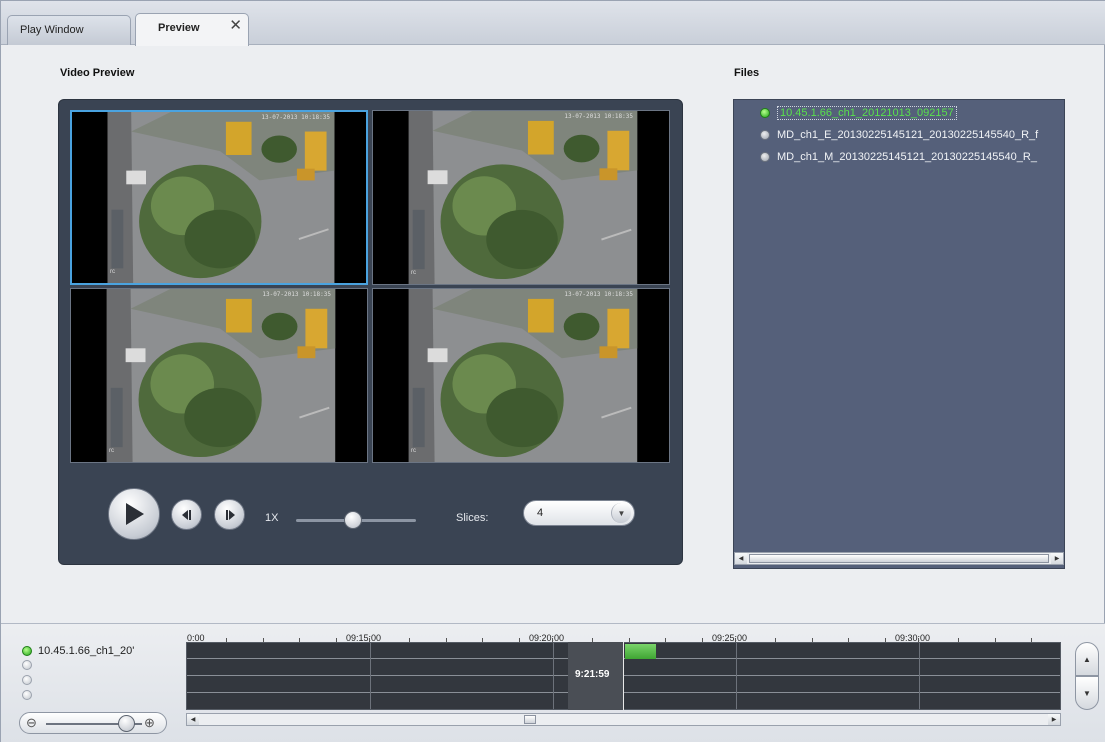 The height and width of the screenshot is (742, 1105). Describe the element at coordinates (353, 520) in the screenshot. I see `speed-slider-thumb` at that location.